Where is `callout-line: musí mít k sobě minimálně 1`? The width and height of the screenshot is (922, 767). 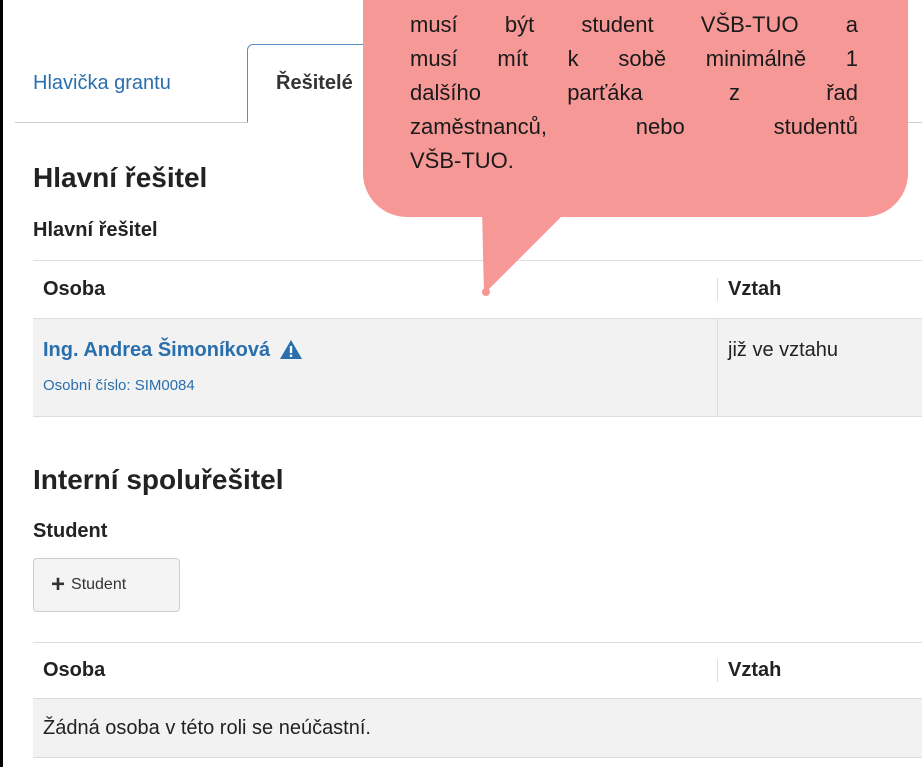 callout-line: musí mít k sobě minimálně 1 is located at coordinates (634, 58).